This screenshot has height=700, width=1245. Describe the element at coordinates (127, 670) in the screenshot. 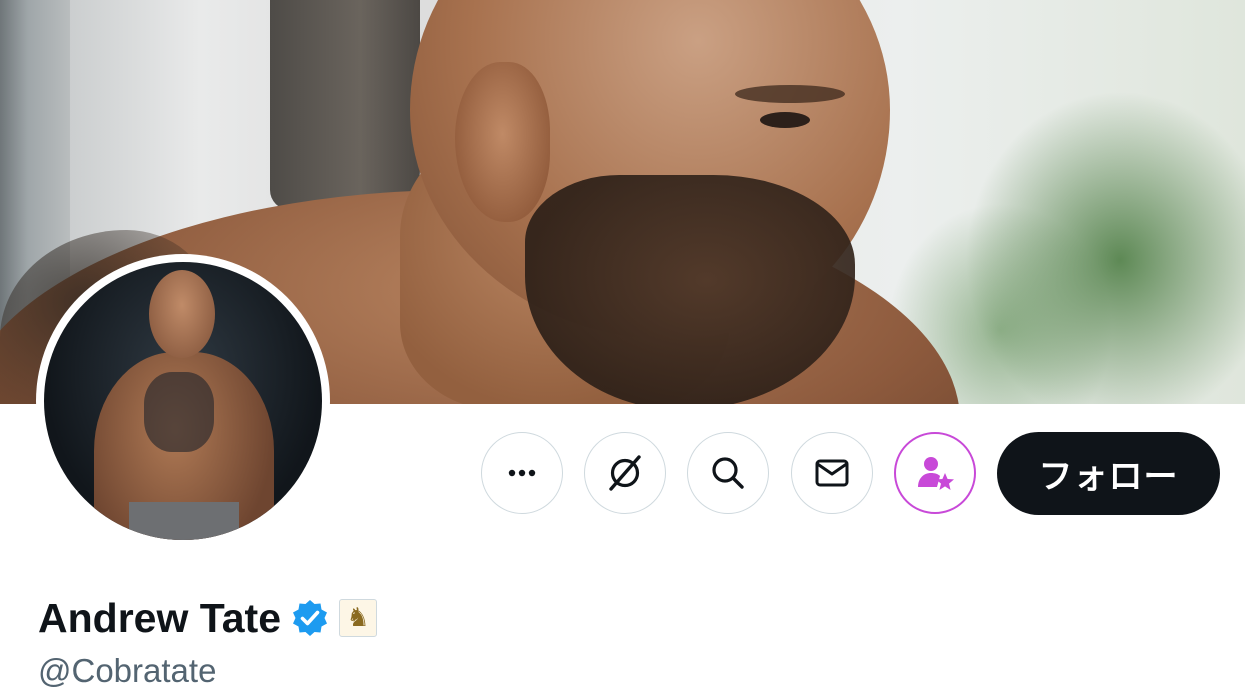

I see `profile-handle: @Cobratate` at that location.